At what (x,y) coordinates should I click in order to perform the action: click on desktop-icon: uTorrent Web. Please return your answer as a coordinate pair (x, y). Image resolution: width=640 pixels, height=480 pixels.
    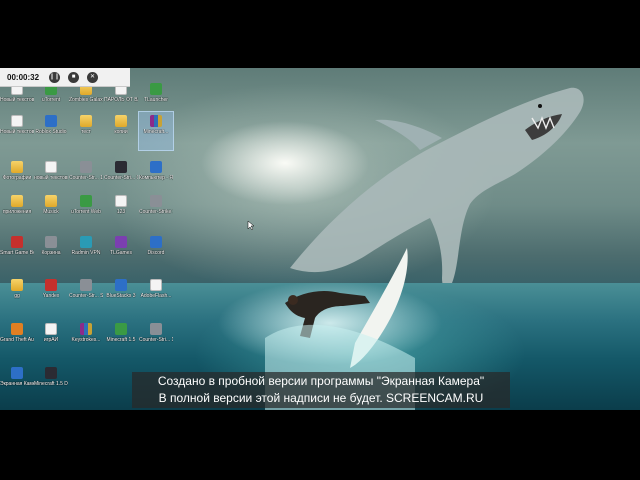
    Looking at the image, I should click on (86, 211).